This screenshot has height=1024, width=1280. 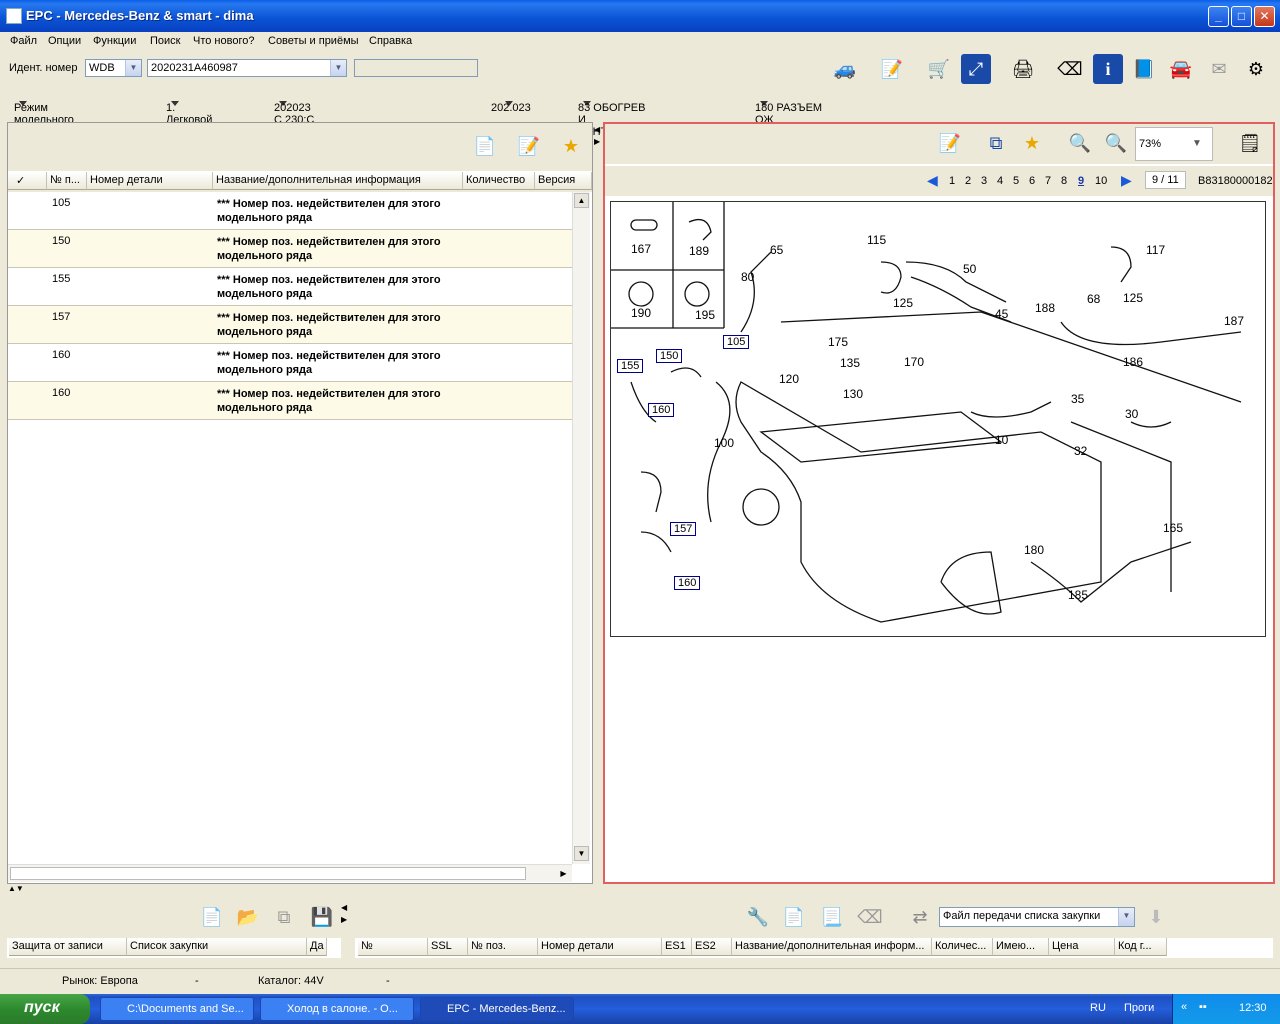 What do you see at coordinates (1001, 314) in the screenshot?
I see `diagram-label: 45` at bounding box center [1001, 314].